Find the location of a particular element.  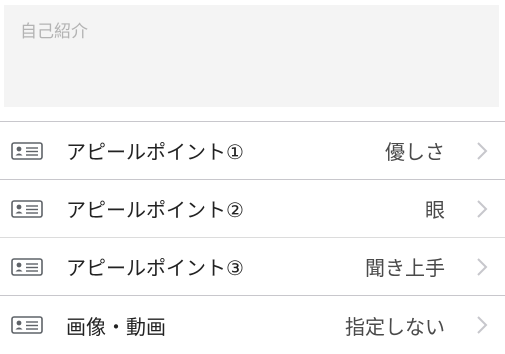

row-value: 指定しない is located at coordinates (395, 326).